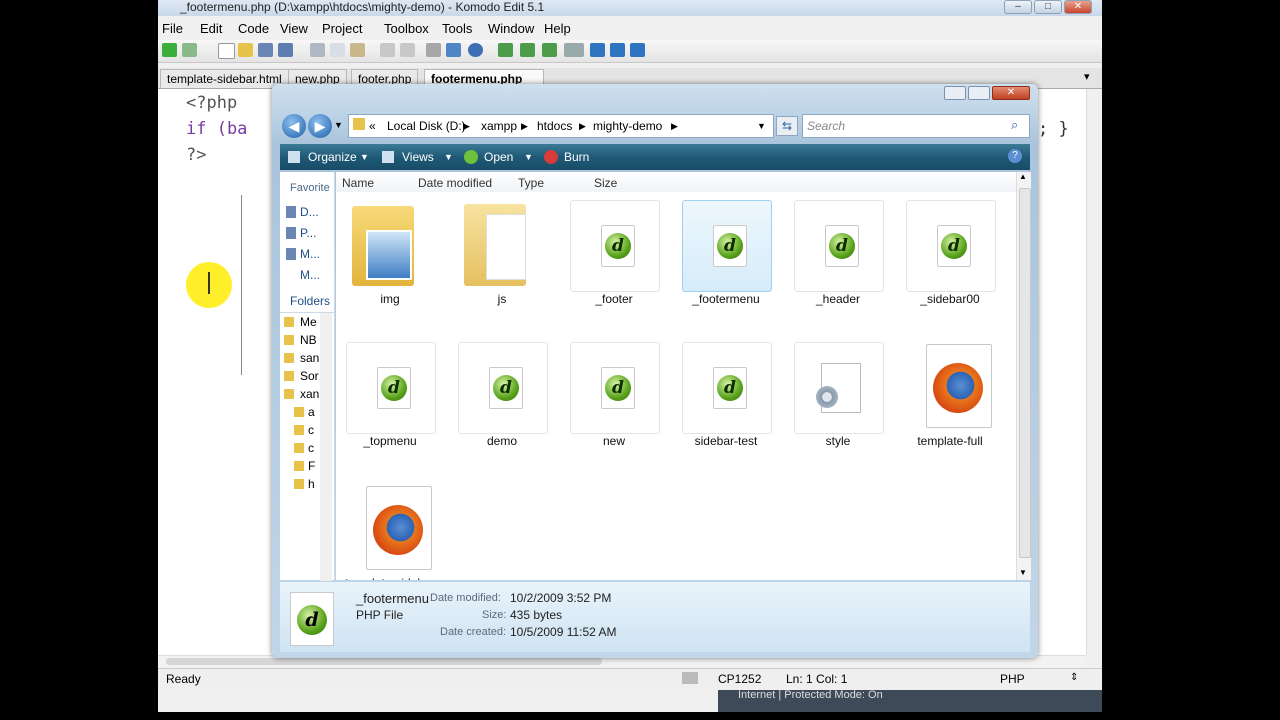 The image size is (1280, 720). I want to click on burn-button: Burn, so click(576, 157).